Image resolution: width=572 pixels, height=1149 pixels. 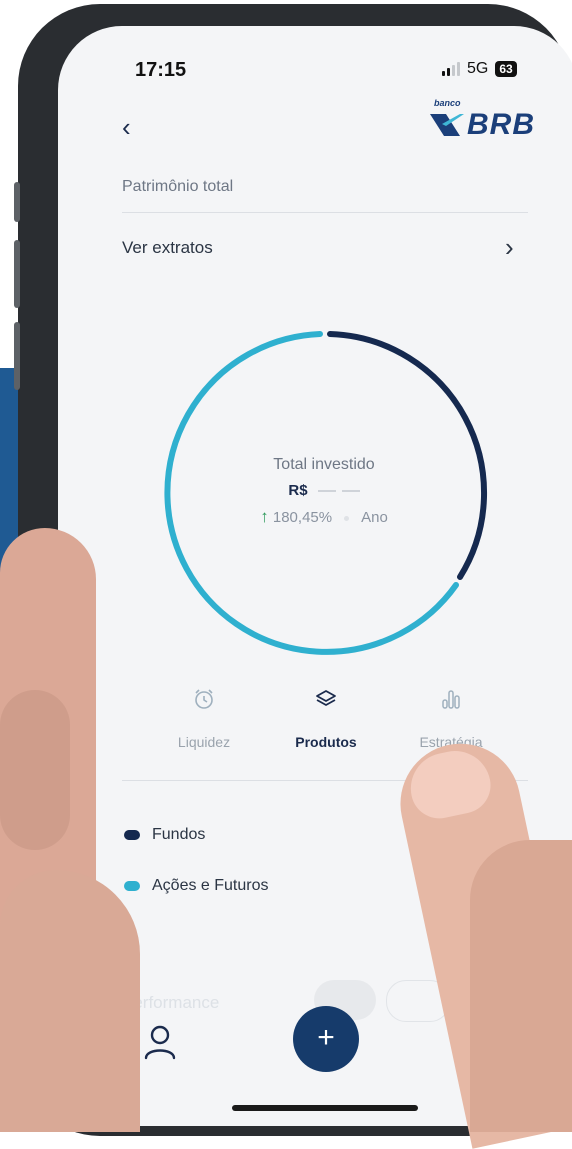 I want to click on tab-liquidez: Liquidez, so click(x=204, y=719).